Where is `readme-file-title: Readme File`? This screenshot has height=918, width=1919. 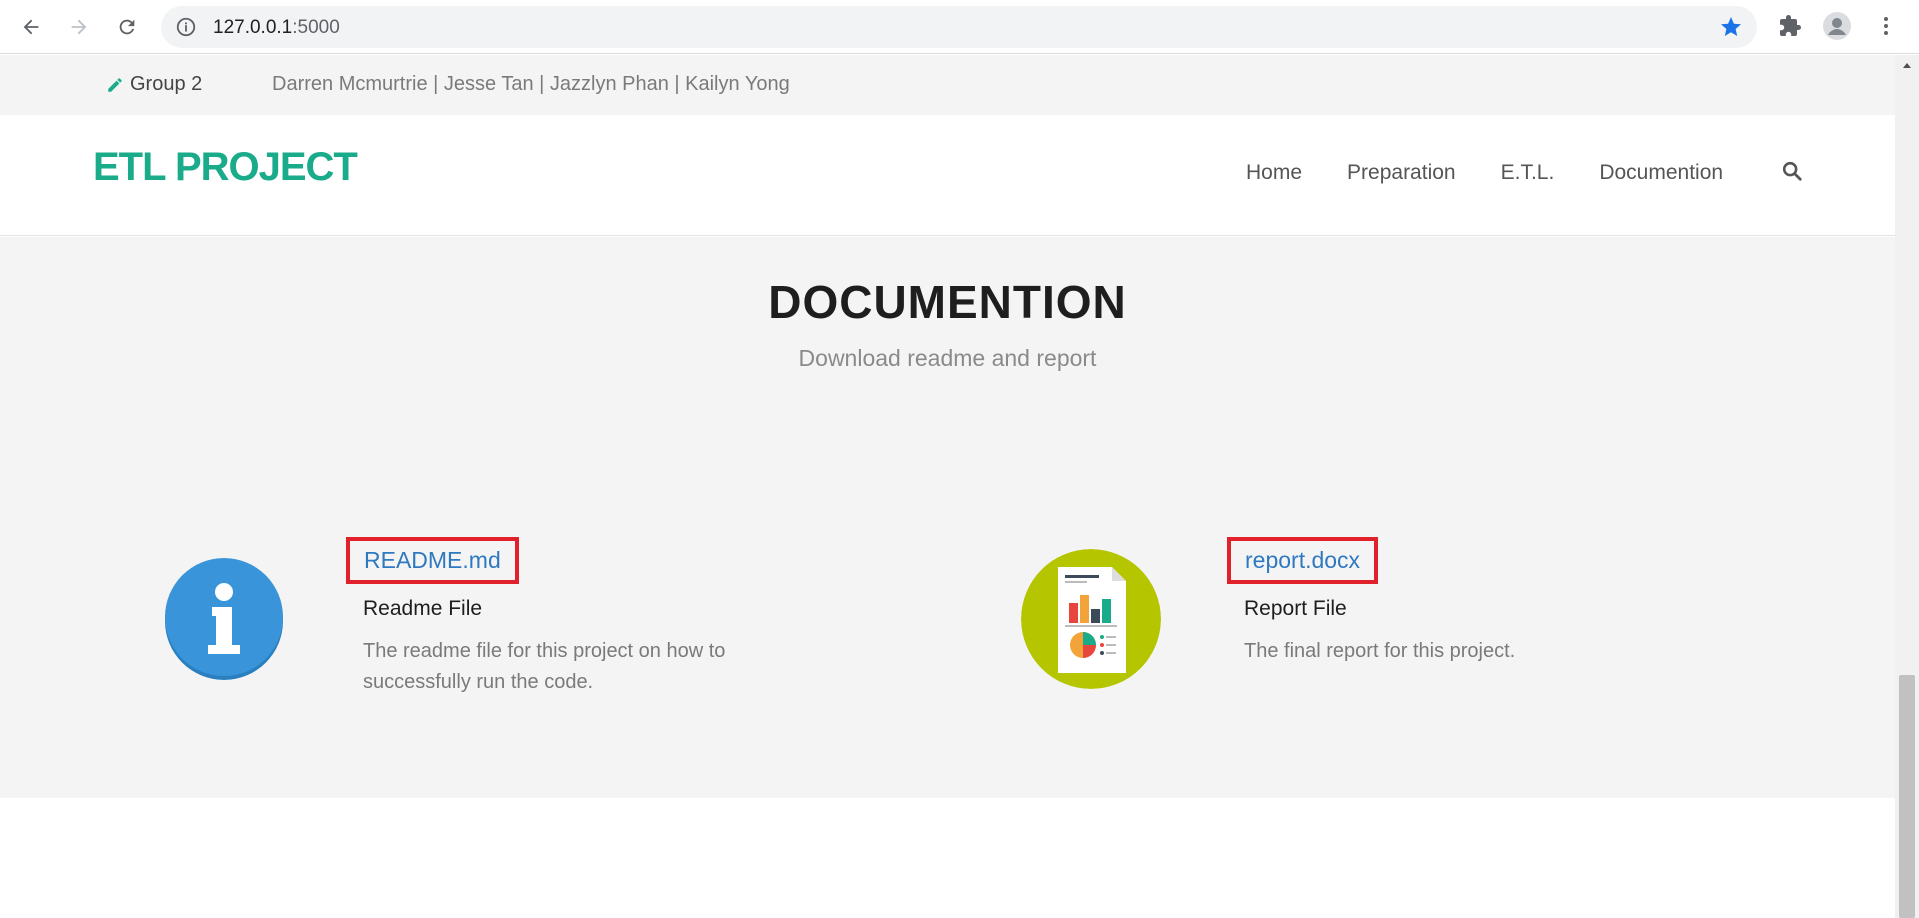
readme-file-title: Readme File is located at coordinates (423, 608).